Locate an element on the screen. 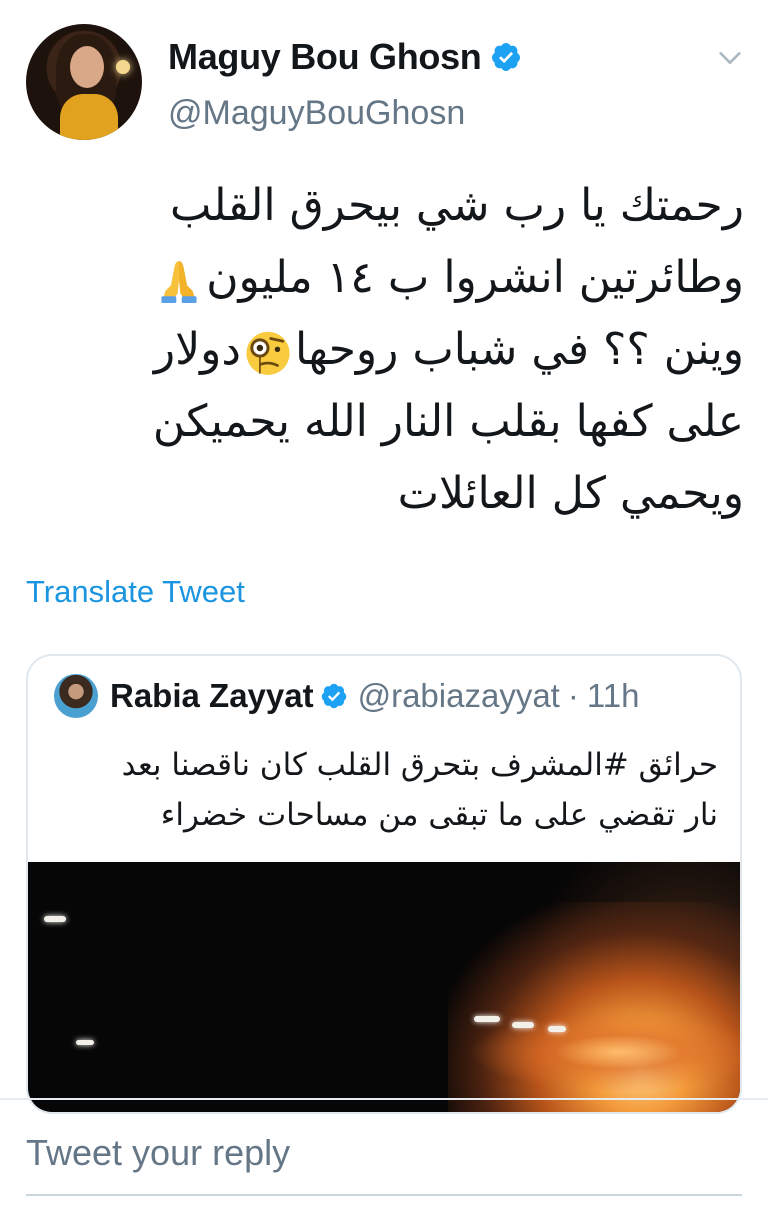 This screenshot has width=768, height=1208. tweet-text-segment: دولار is located at coordinates (197, 349).